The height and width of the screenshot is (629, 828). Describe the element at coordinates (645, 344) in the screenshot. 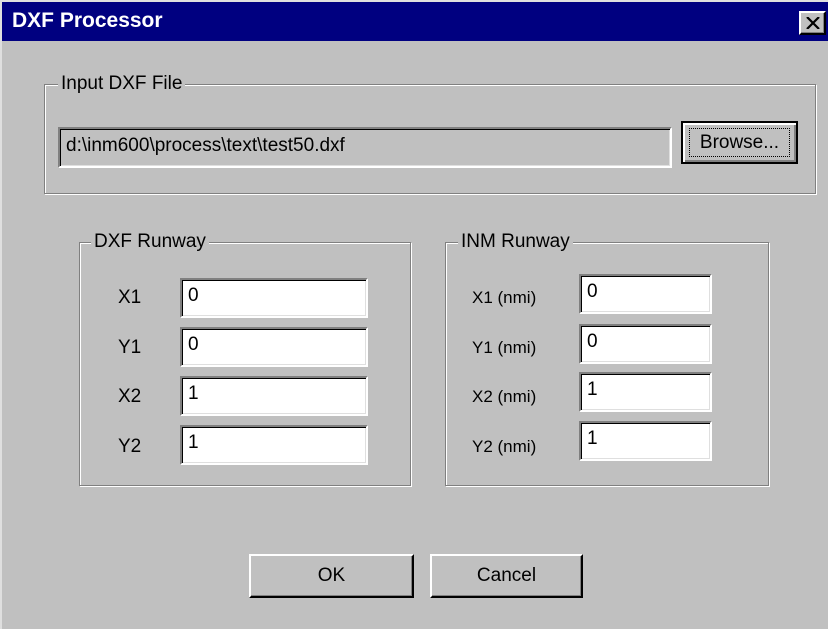

I see `inm-y1-input: 0` at that location.